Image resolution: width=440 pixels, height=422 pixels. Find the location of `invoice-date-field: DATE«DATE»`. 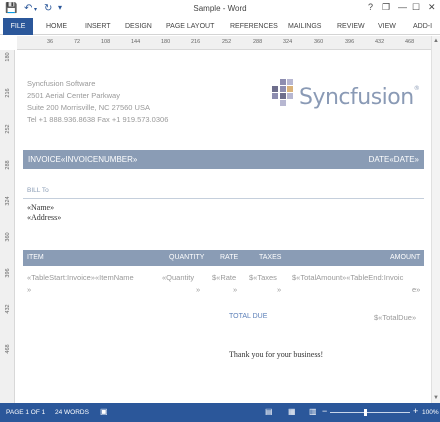

invoice-date-field: DATE«DATE» is located at coordinates (393, 159).